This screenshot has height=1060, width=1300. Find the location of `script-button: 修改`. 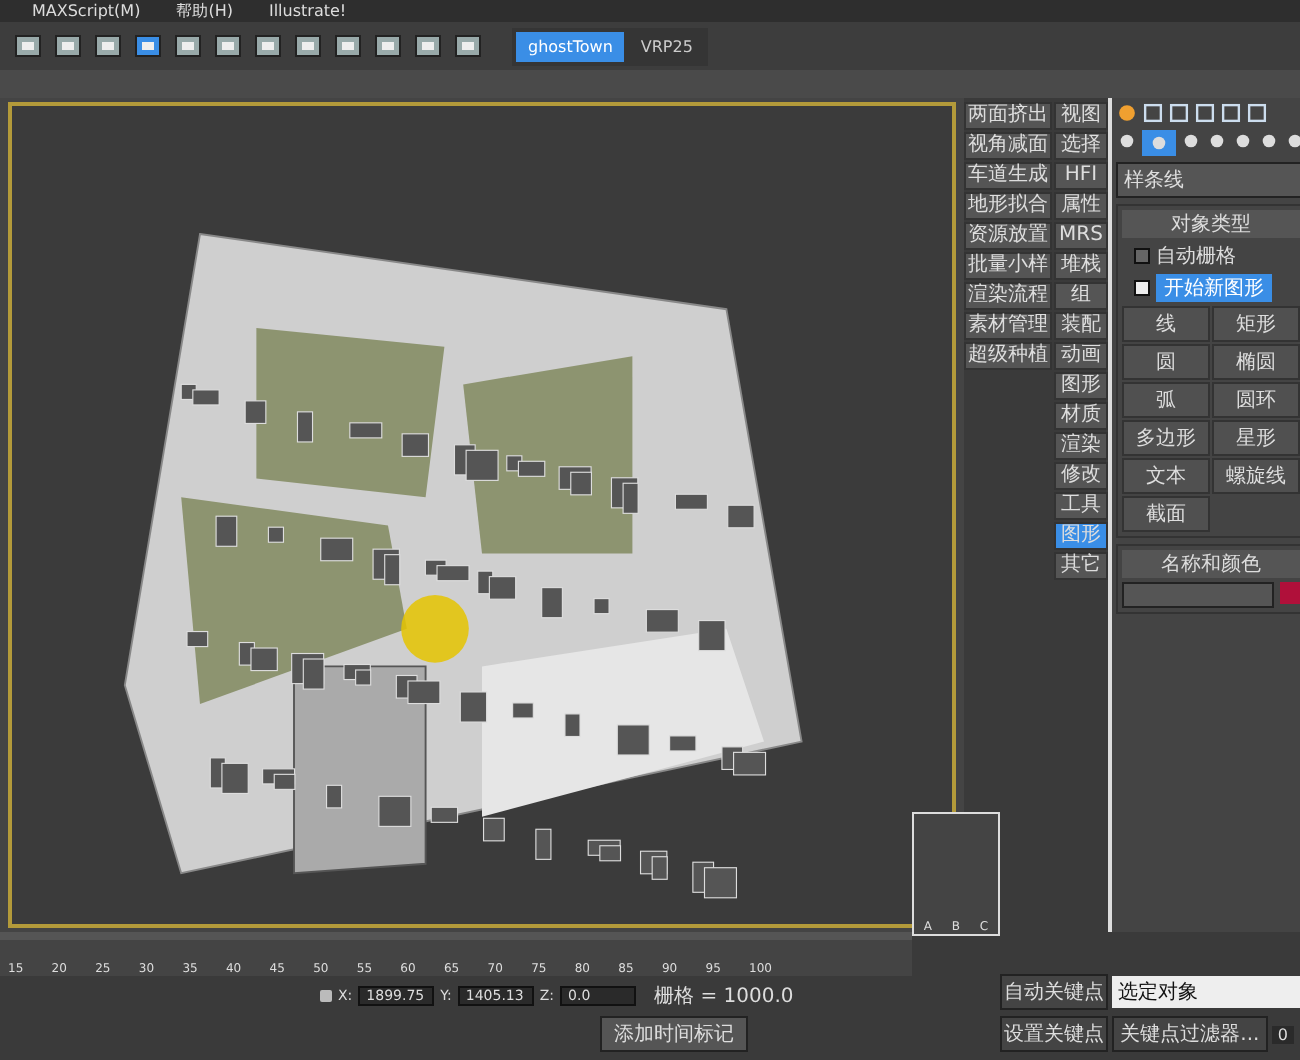

script-button: 修改 is located at coordinates (1081, 476).